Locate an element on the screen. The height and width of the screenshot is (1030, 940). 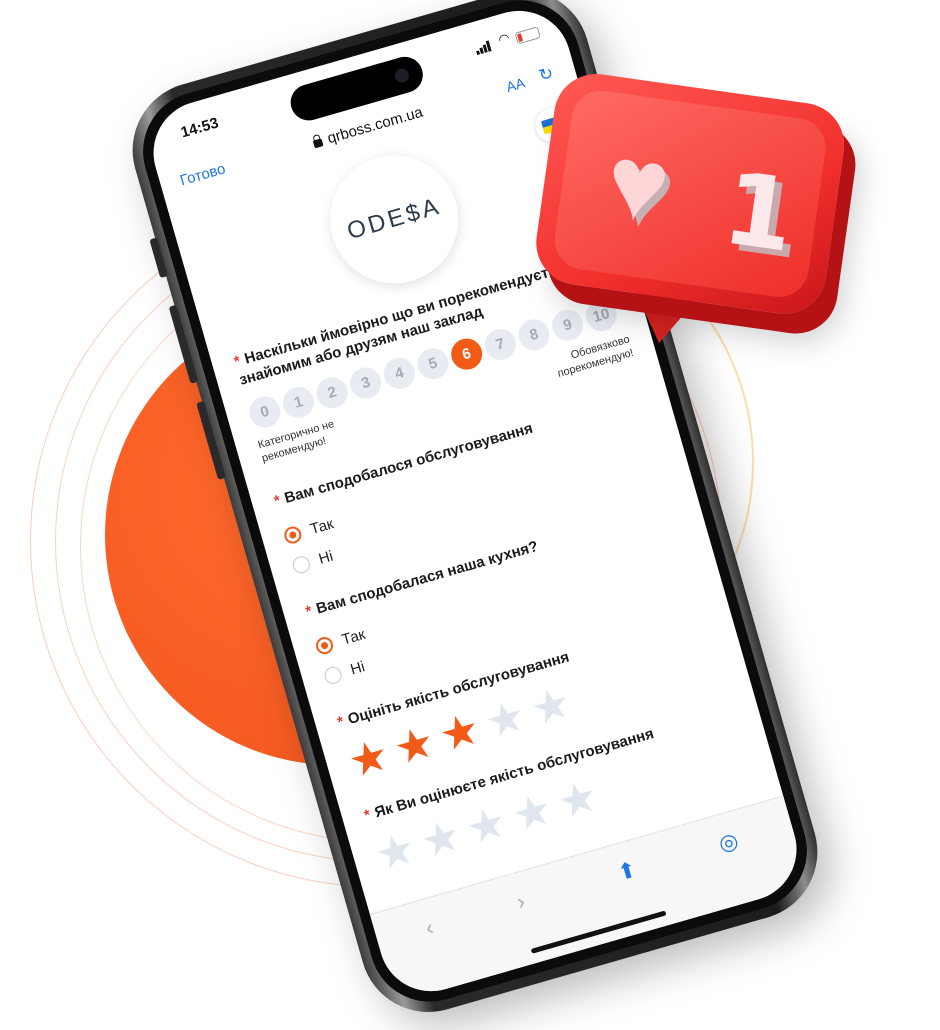
compass-icon: ◎ is located at coordinates (729, 842).